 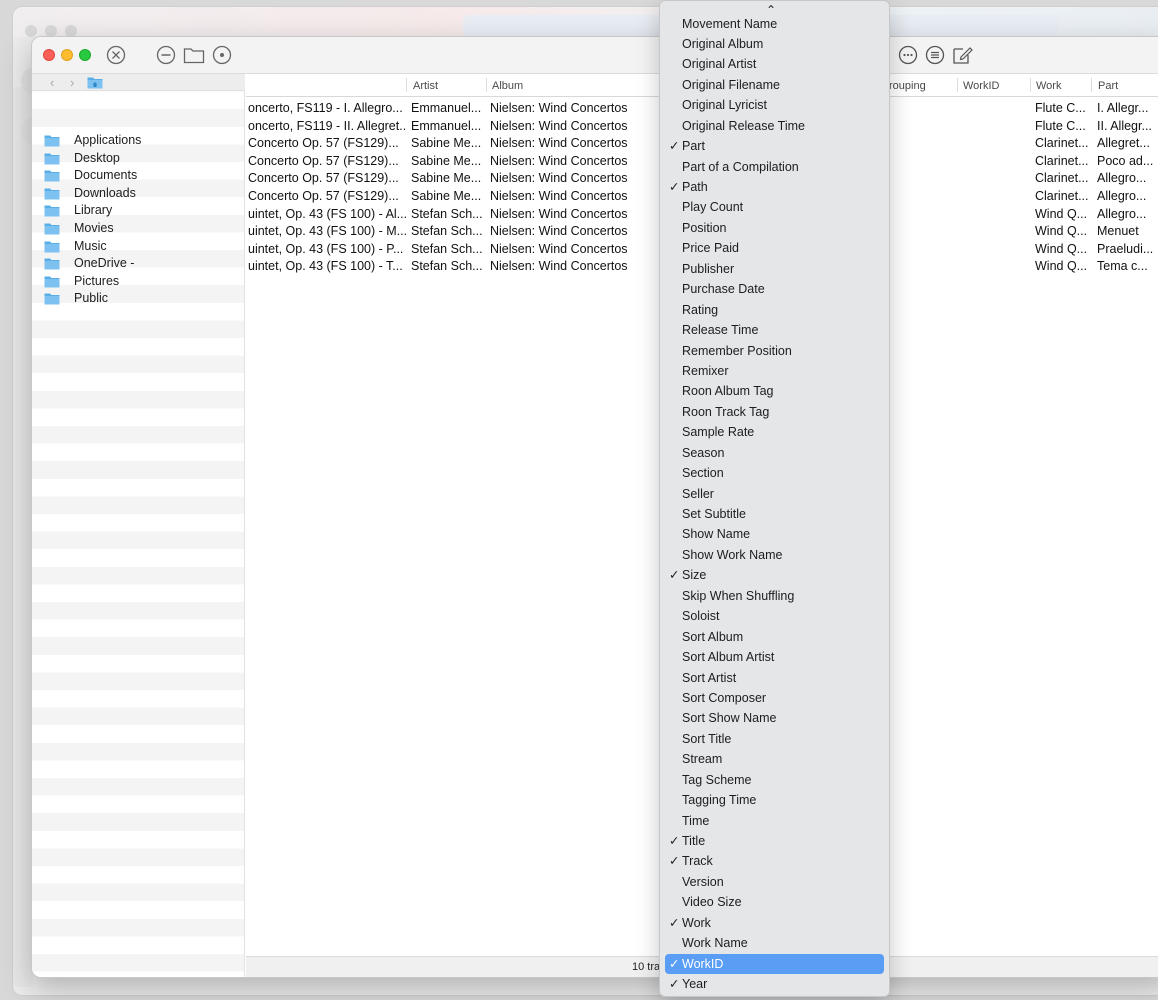 What do you see at coordinates (138, 159) in the screenshot?
I see `sidebar-item: Desktop` at bounding box center [138, 159].